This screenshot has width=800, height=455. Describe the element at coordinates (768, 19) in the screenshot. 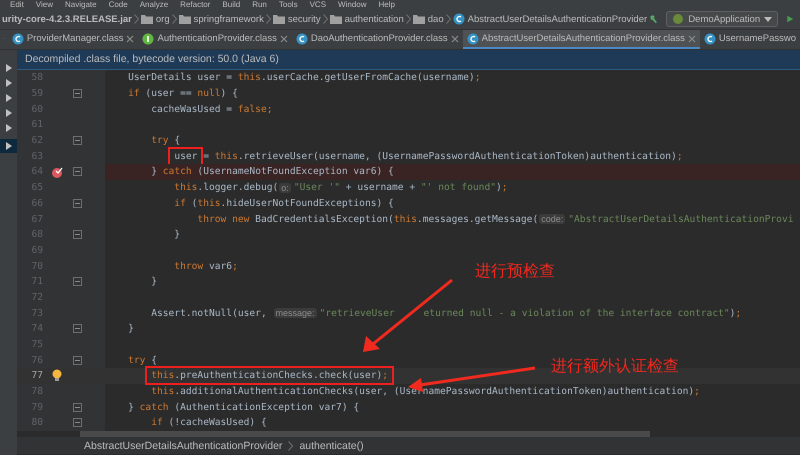

I see `caret-icon` at that location.